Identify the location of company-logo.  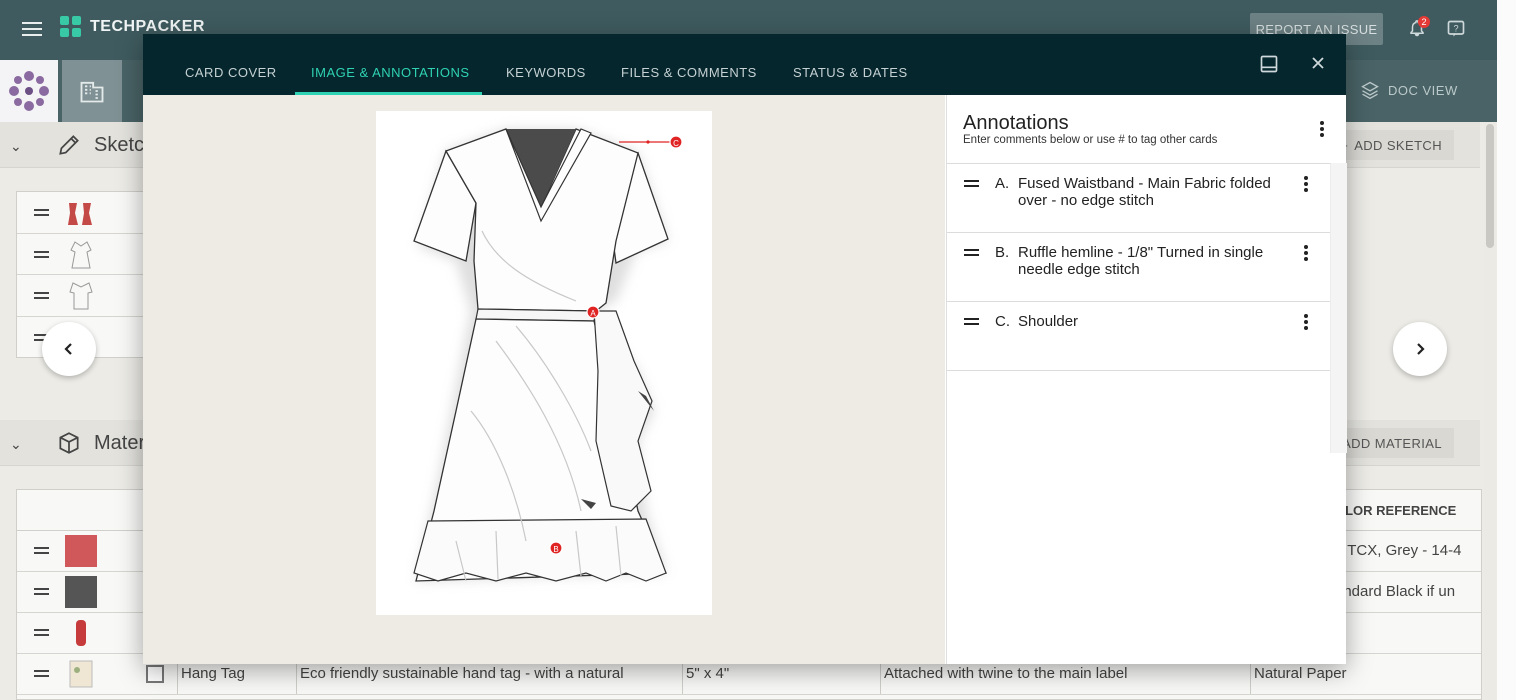
(29, 91).